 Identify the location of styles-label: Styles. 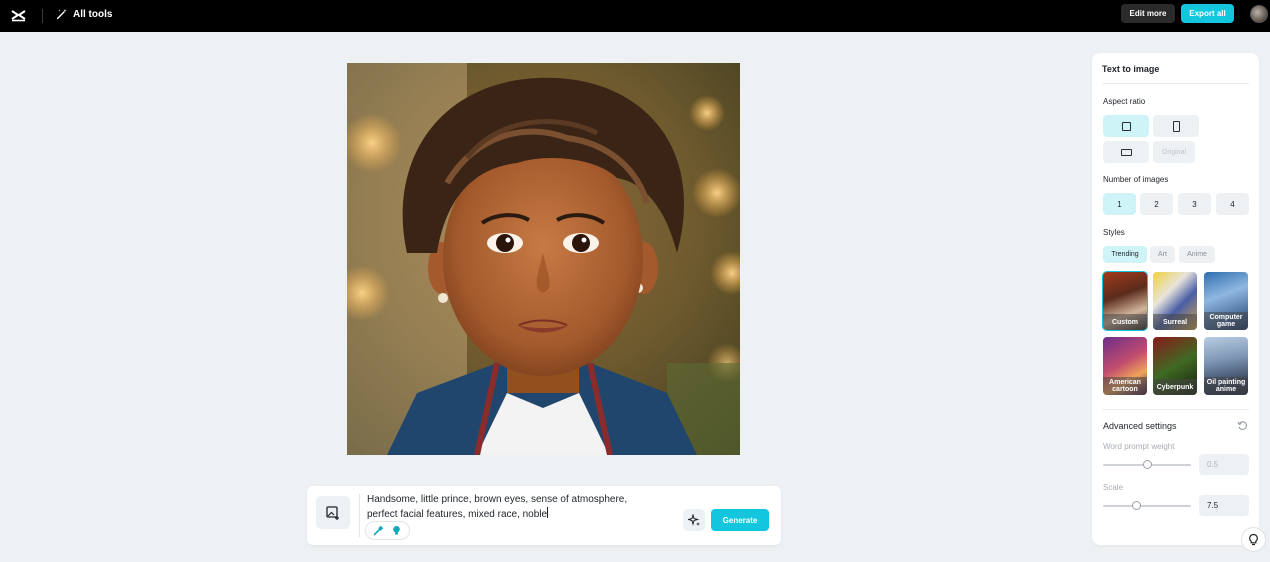
(1114, 232).